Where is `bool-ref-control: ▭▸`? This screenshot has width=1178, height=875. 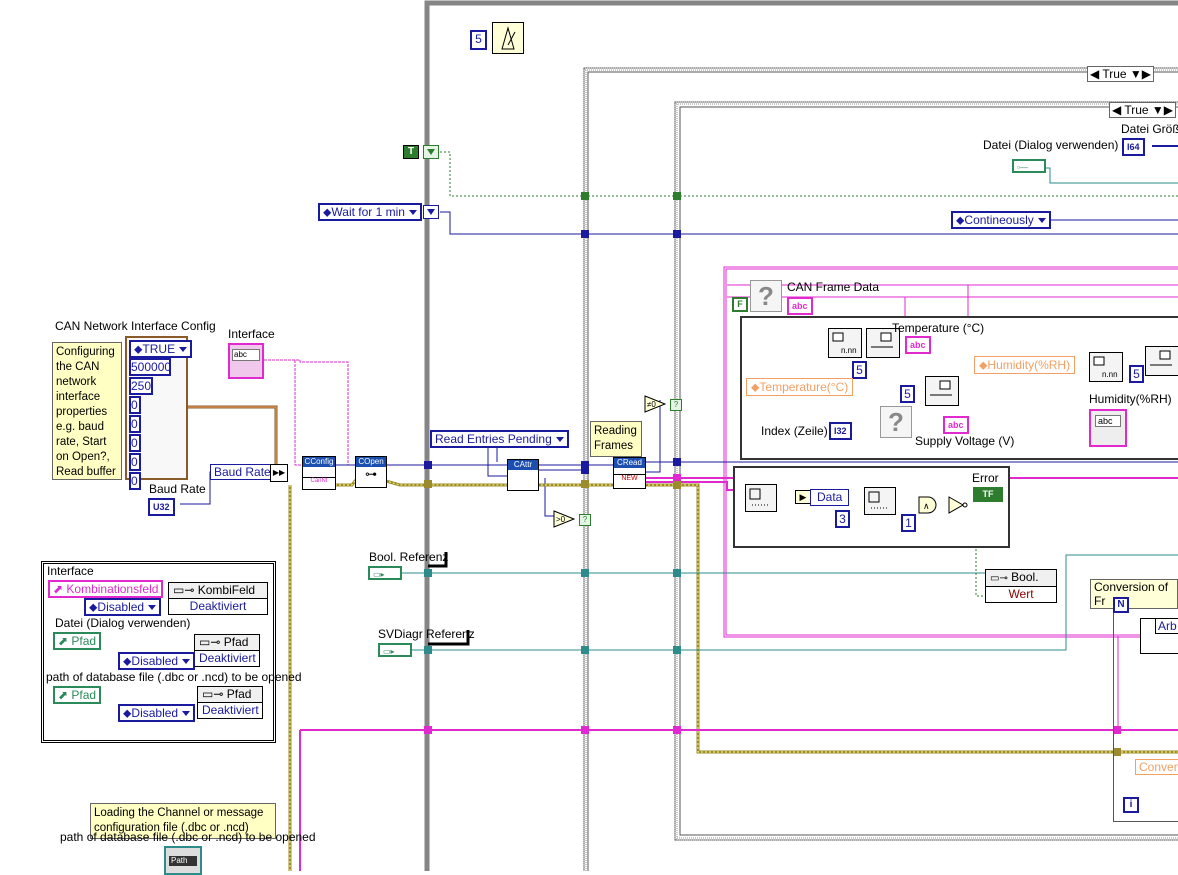 bool-ref-control: ▭▸ is located at coordinates (385, 573).